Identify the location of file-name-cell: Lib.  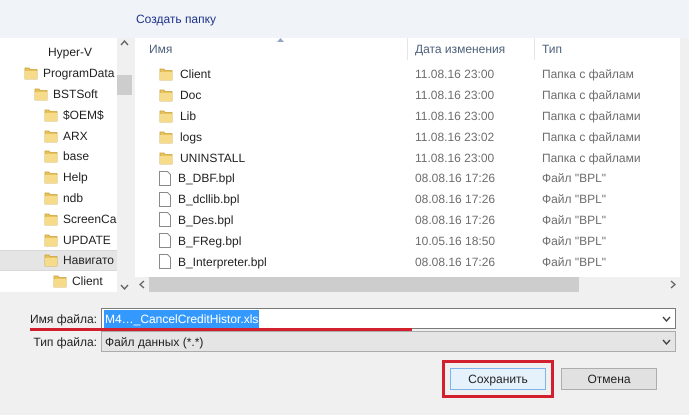
(188, 115).